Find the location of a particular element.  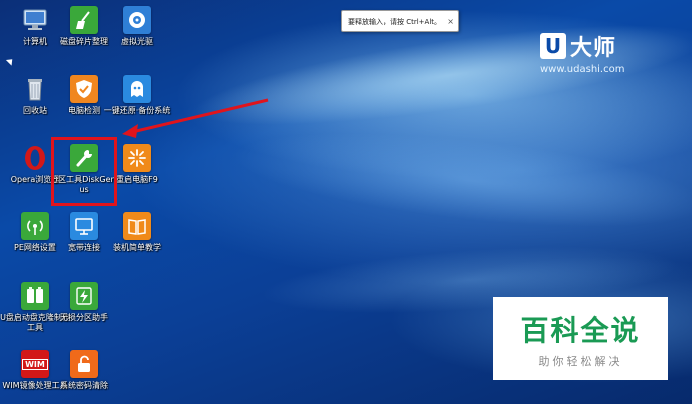

logo-u-icon: U is located at coordinates (553, 46).